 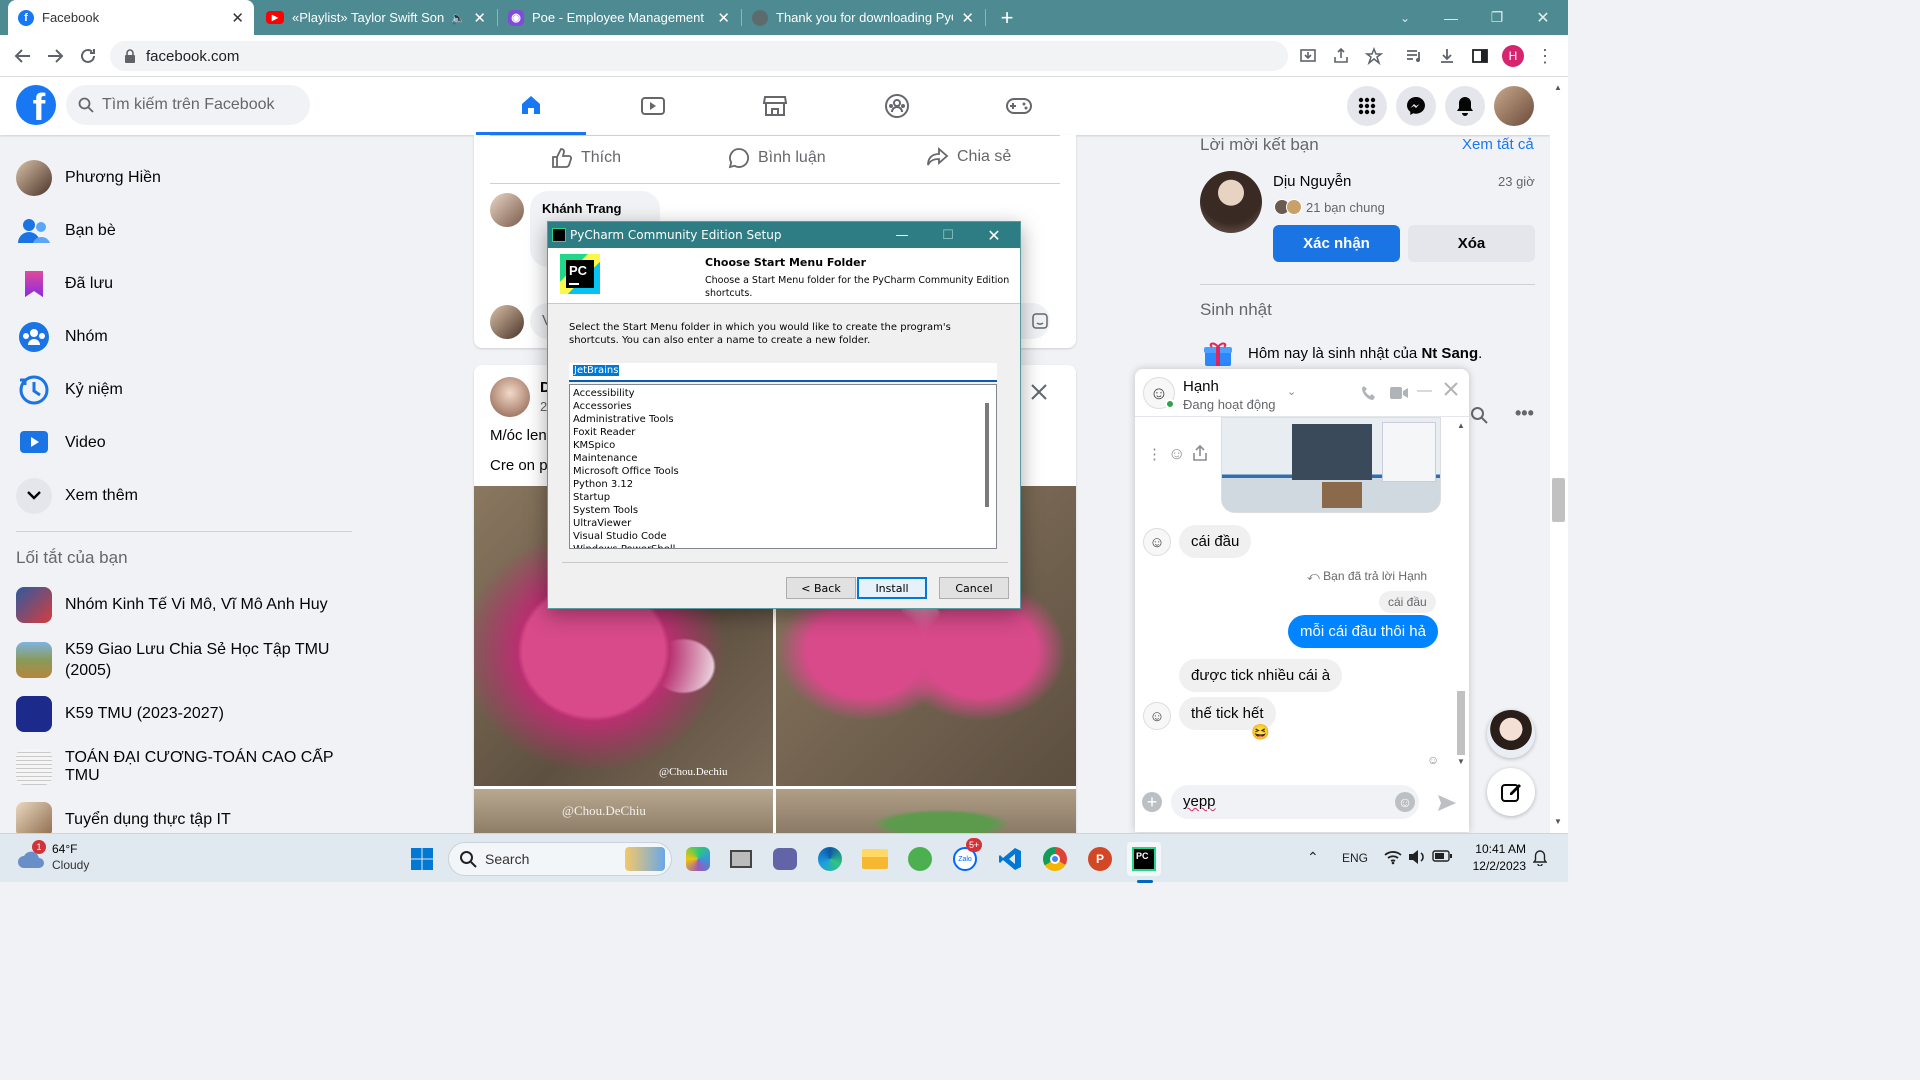 I want to click on folder-list-item: UltraViewer, so click(x=784, y=523).